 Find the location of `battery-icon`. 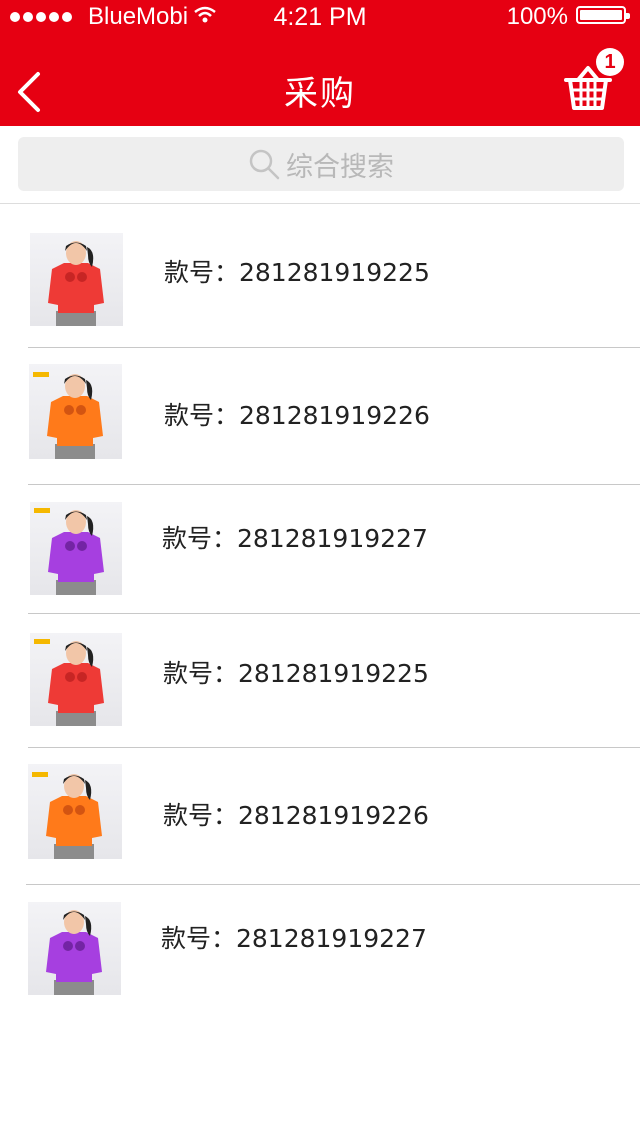

battery-icon is located at coordinates (603, 15).